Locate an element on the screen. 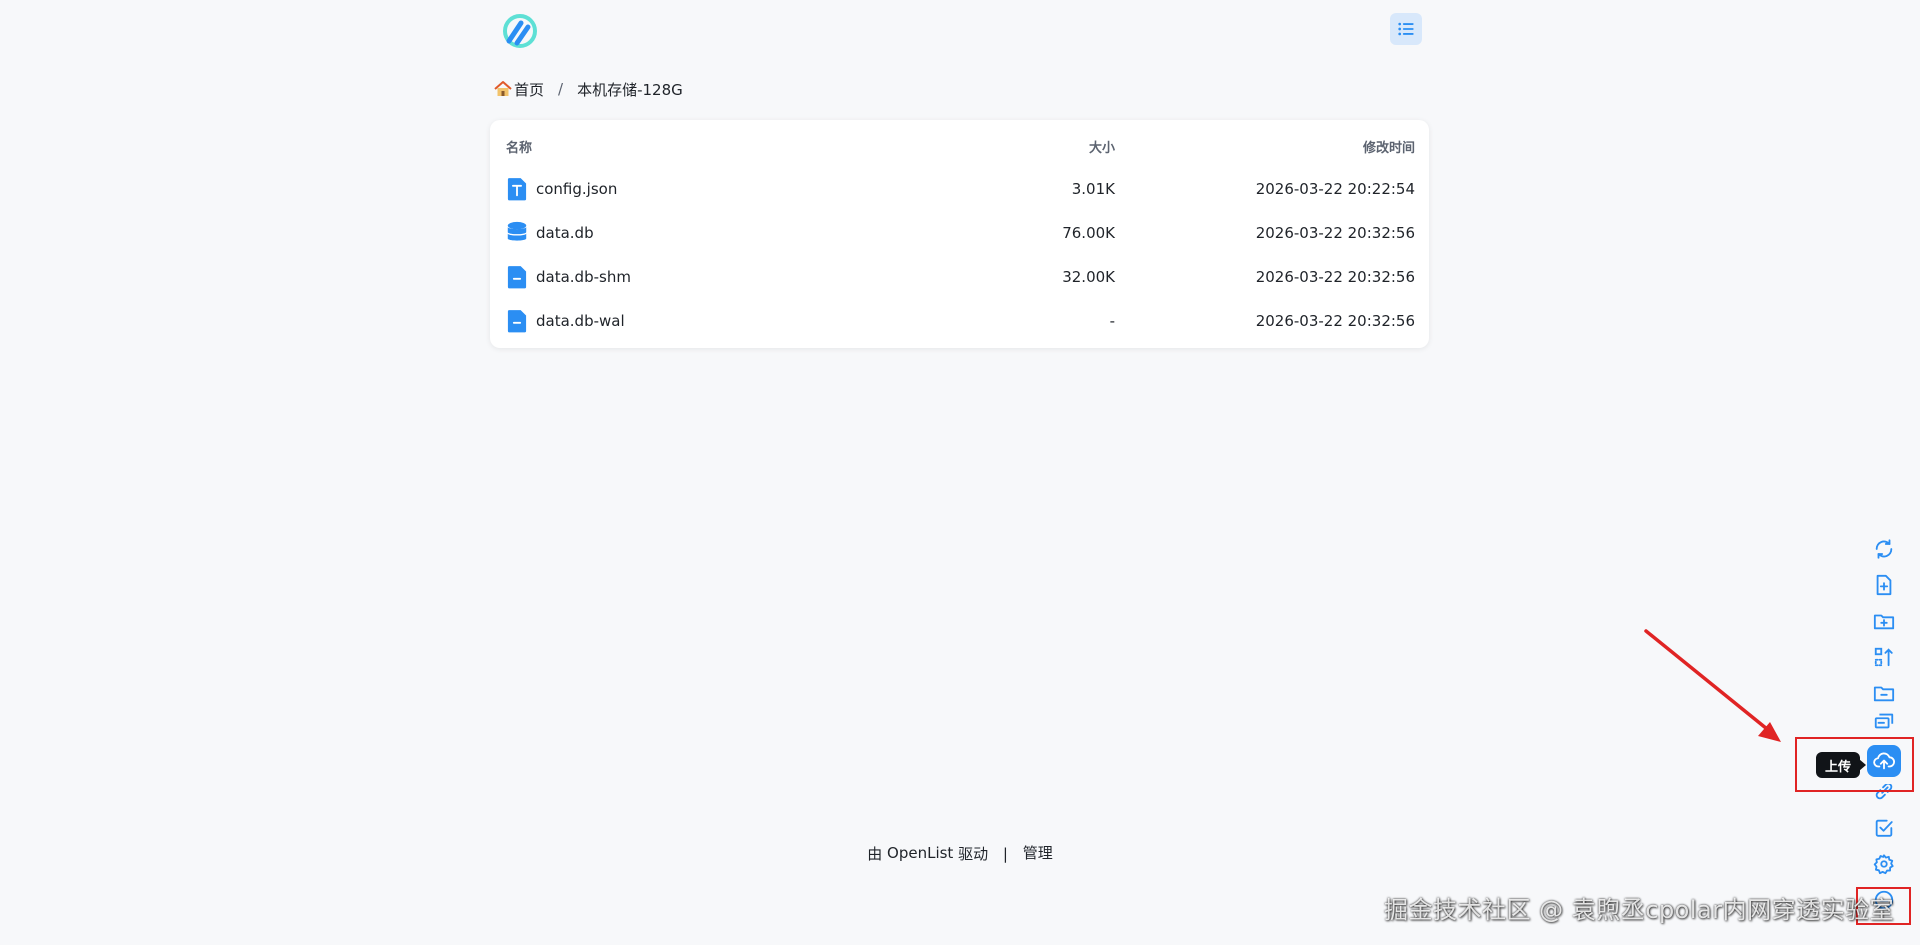 The image size is (1920, 945). list-menu-button is located at coordinates (1406, 29).